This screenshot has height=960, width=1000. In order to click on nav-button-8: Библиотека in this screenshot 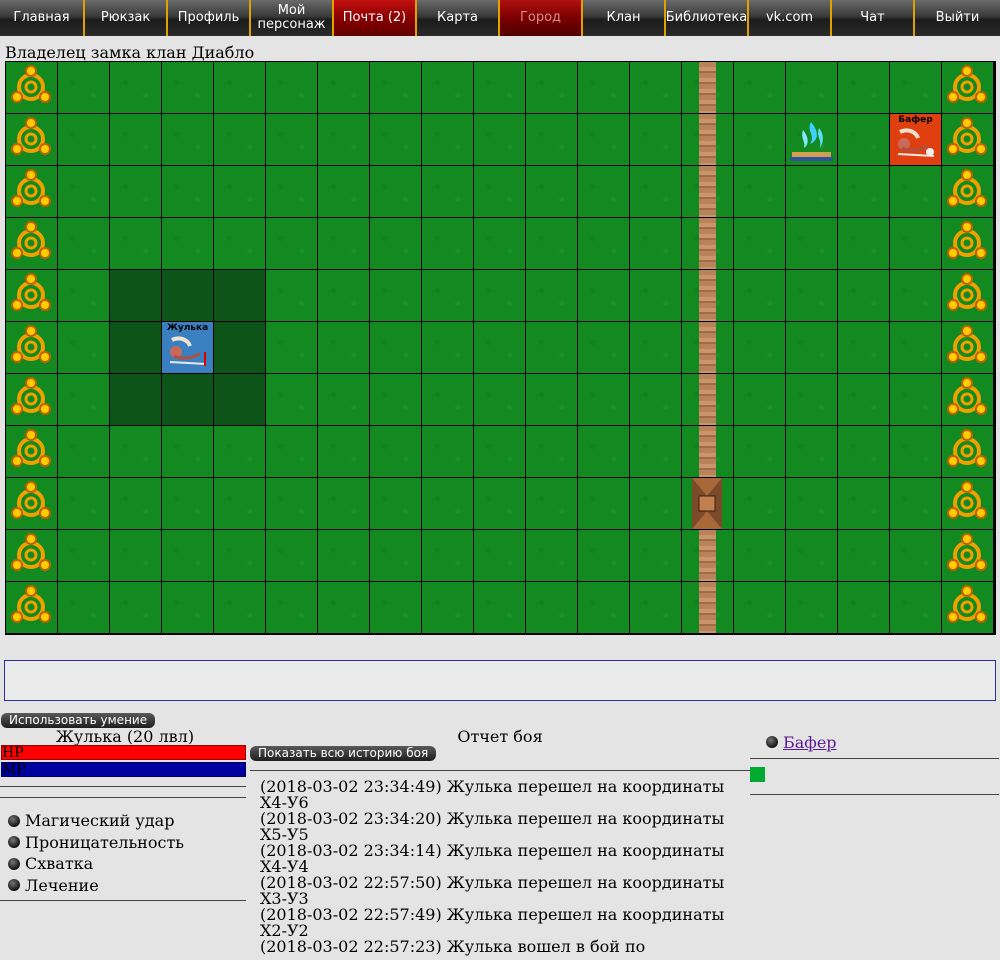, I will do `click(707, 18)`.